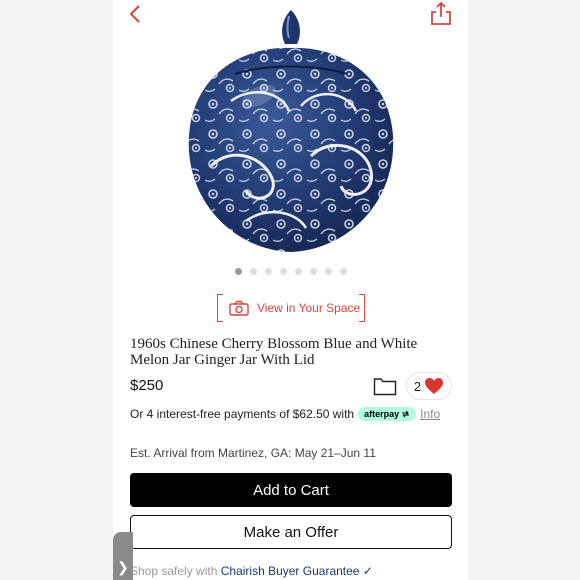 This screenshot has height=580, width=580. Describe the element at coordinates (417, 386) in the screenshot. I see `favorite-count: 2` at that location.